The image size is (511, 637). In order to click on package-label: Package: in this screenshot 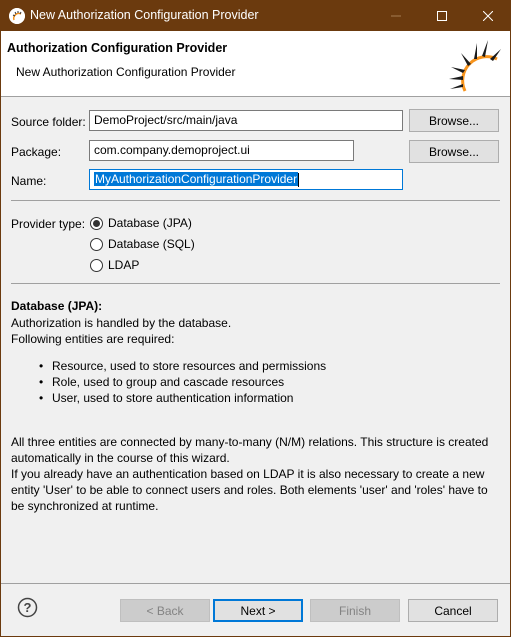, I will do `click(36, 152)`.